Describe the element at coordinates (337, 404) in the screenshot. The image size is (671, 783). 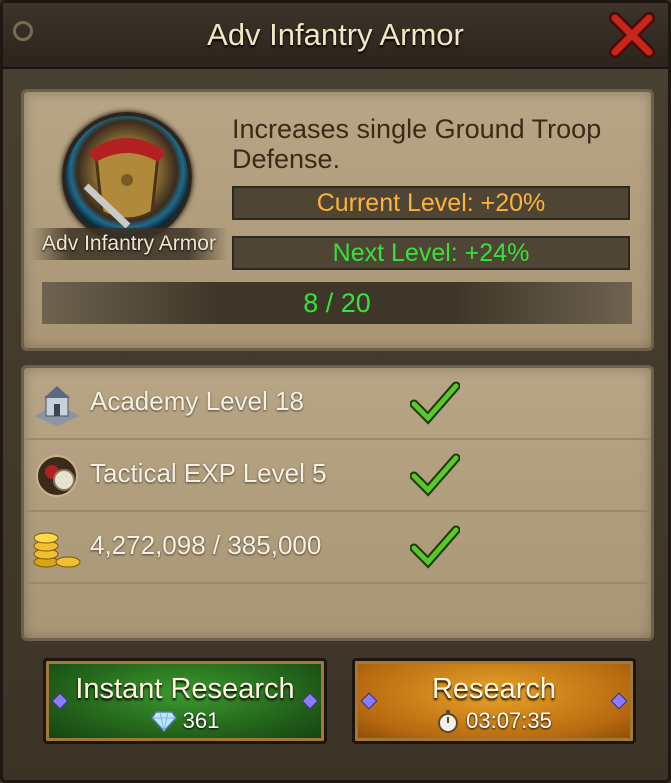
I see `requirement-row: Academy Level 18` at that location.